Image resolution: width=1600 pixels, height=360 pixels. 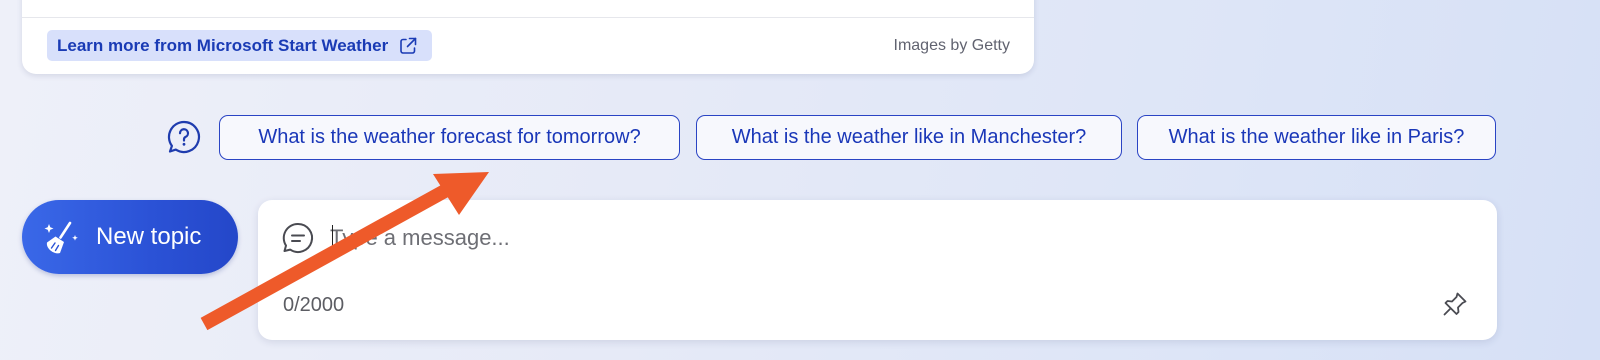 I want to click on card-divider, so click(x=528, y=17).